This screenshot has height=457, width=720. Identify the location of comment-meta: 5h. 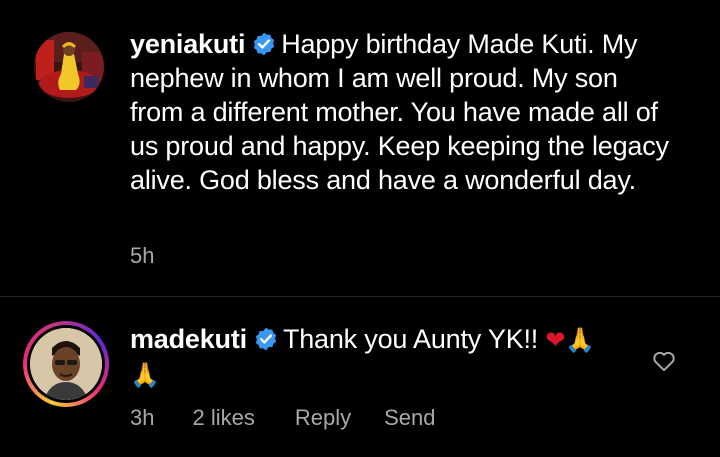
(142, 256).